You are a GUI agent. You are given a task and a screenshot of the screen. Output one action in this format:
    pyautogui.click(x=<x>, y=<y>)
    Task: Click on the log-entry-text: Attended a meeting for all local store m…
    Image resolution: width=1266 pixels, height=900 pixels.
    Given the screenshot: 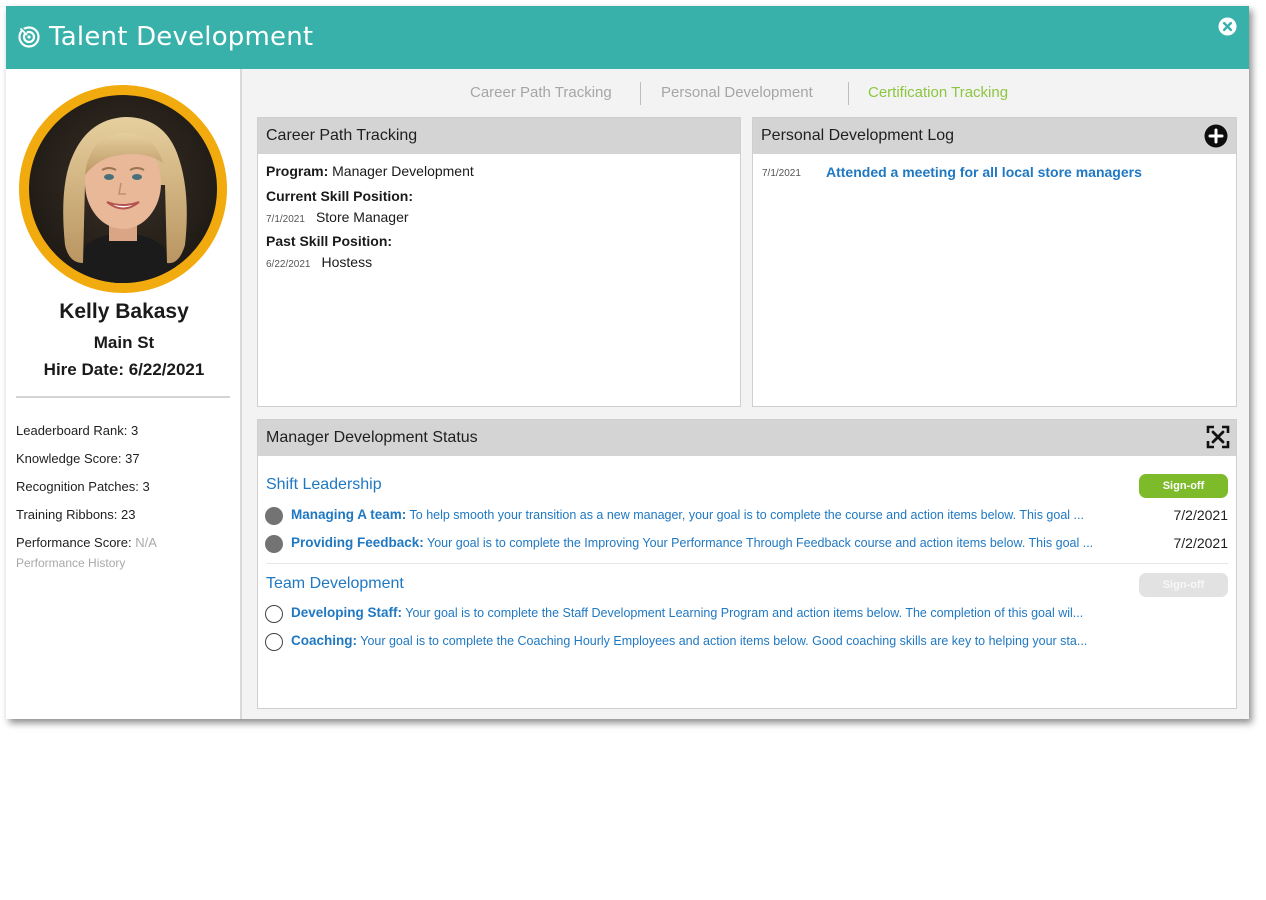 What is the action you would take?
    pyautogui.click(x=984, y=172)
    